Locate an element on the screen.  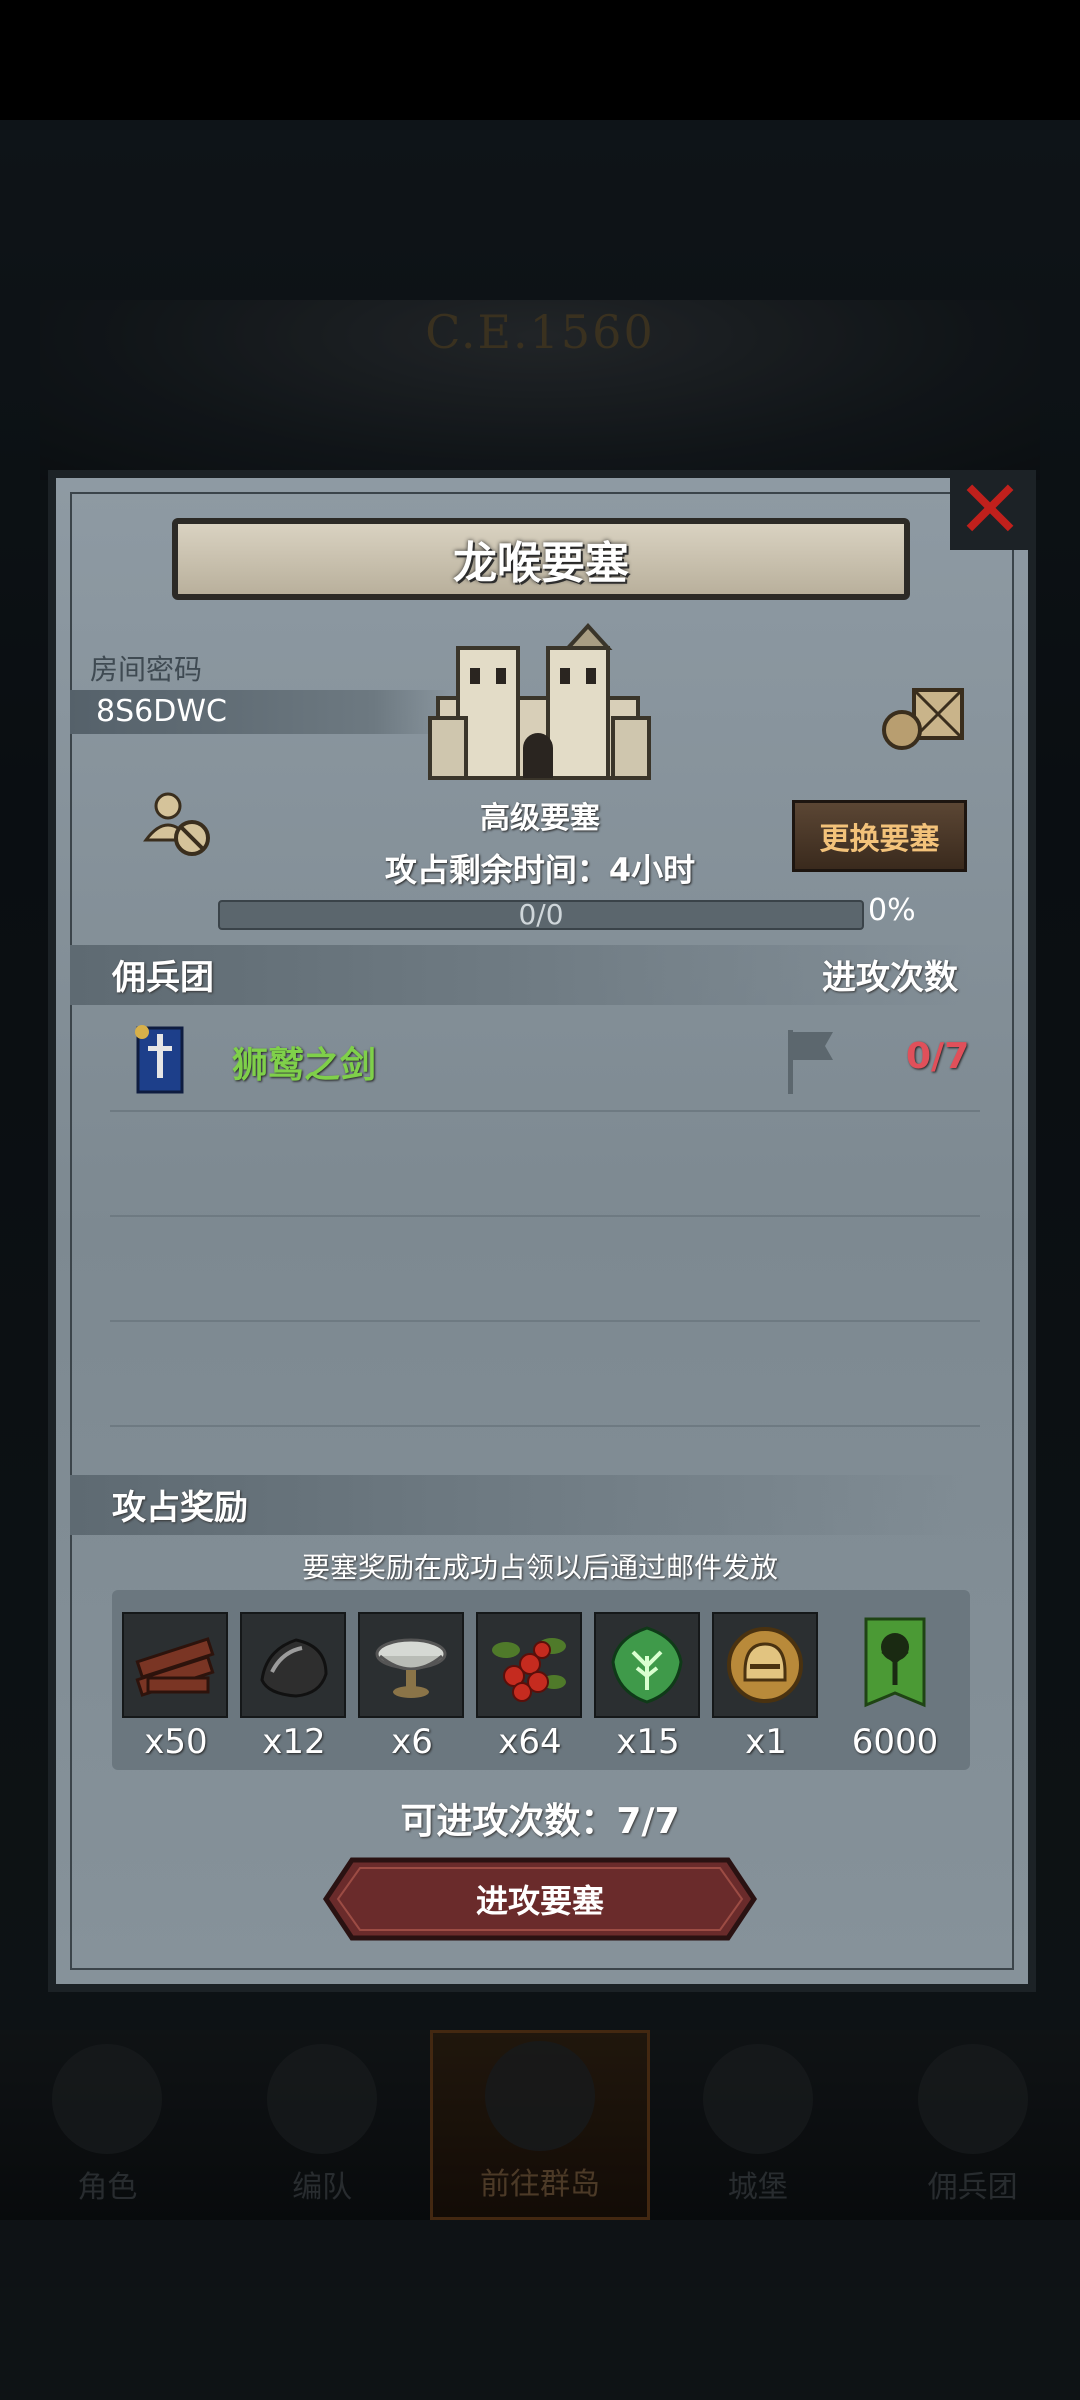
reward-item: 6000 is located at coordinates (895, 1687).